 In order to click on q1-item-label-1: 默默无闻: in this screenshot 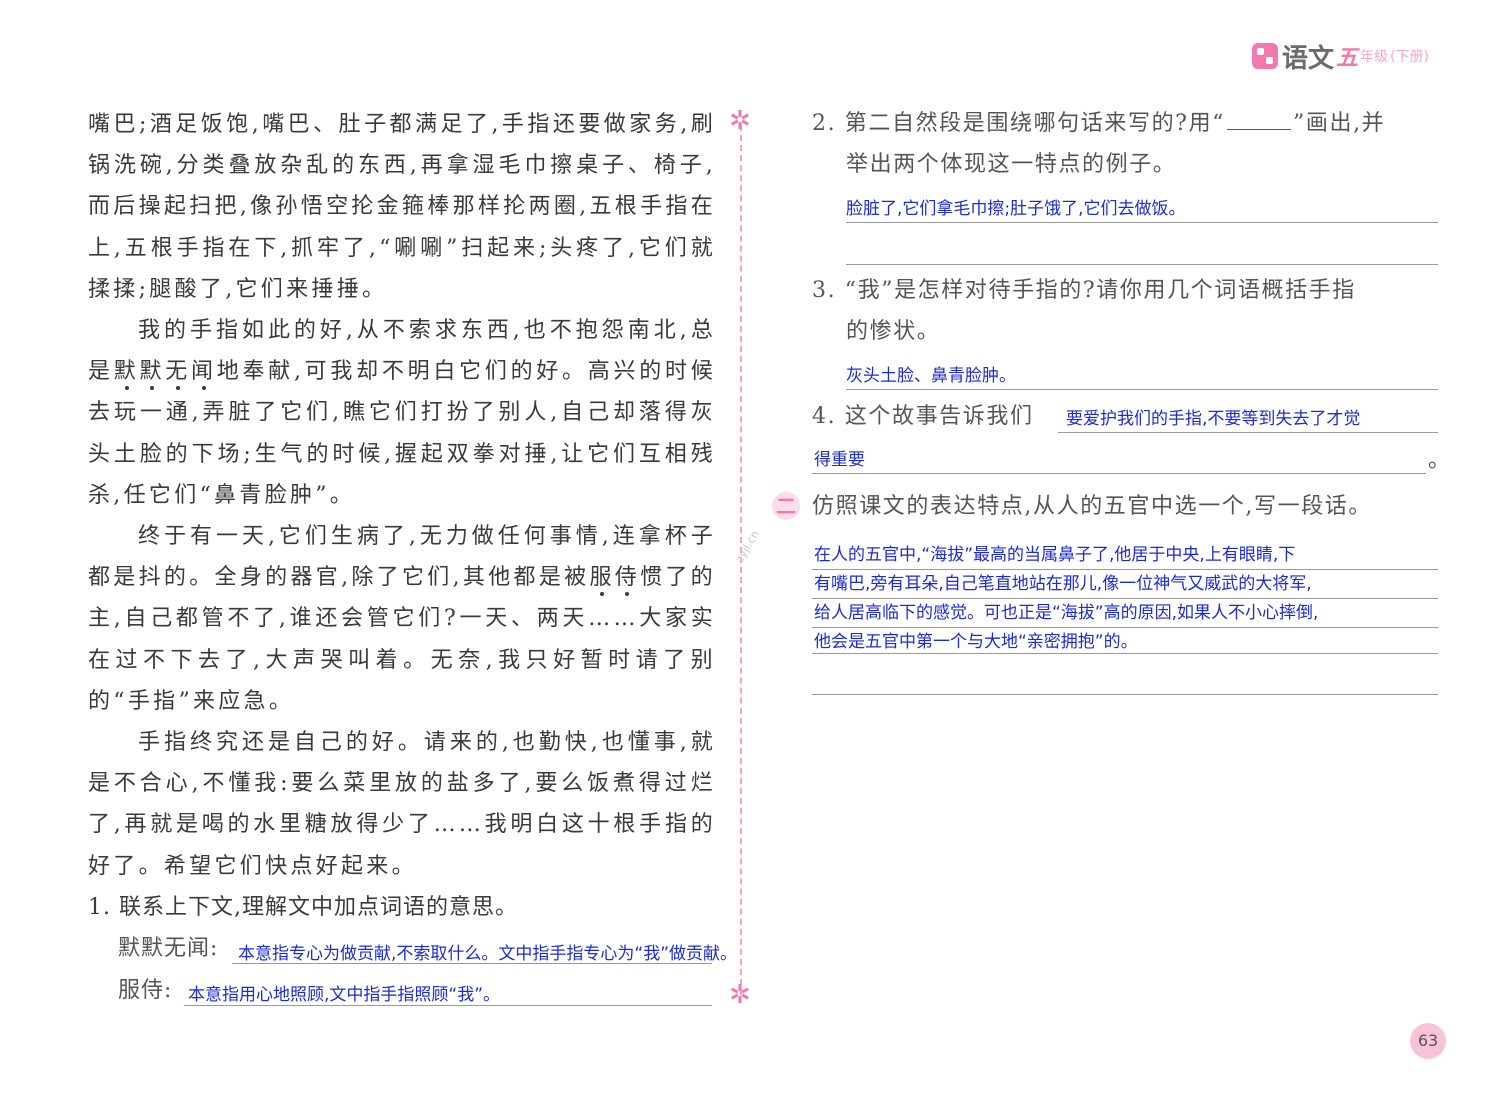, I will do `click(168, 948)`.